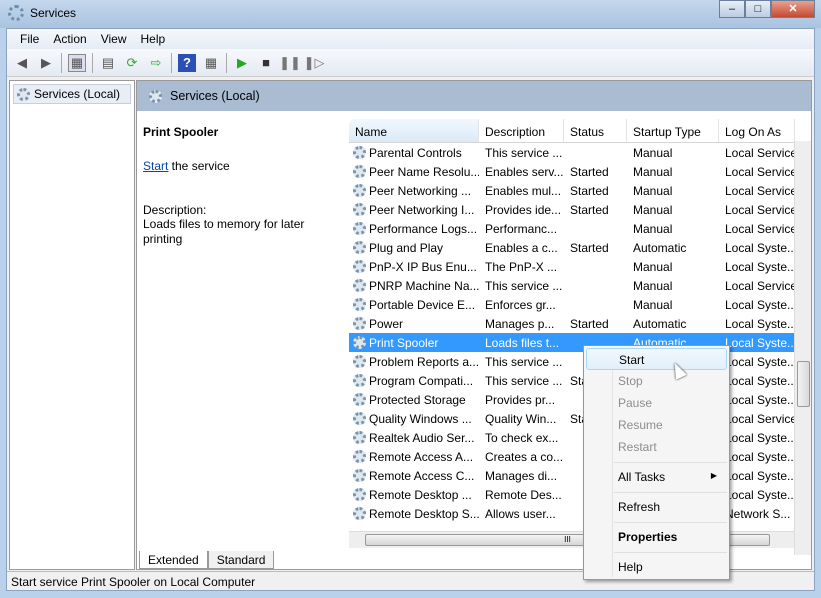 This screenshot has width=821, height=598. Describe the element at coordinates (108, 63) in the screenshot. I see `properties-icon: ▤` at that location.